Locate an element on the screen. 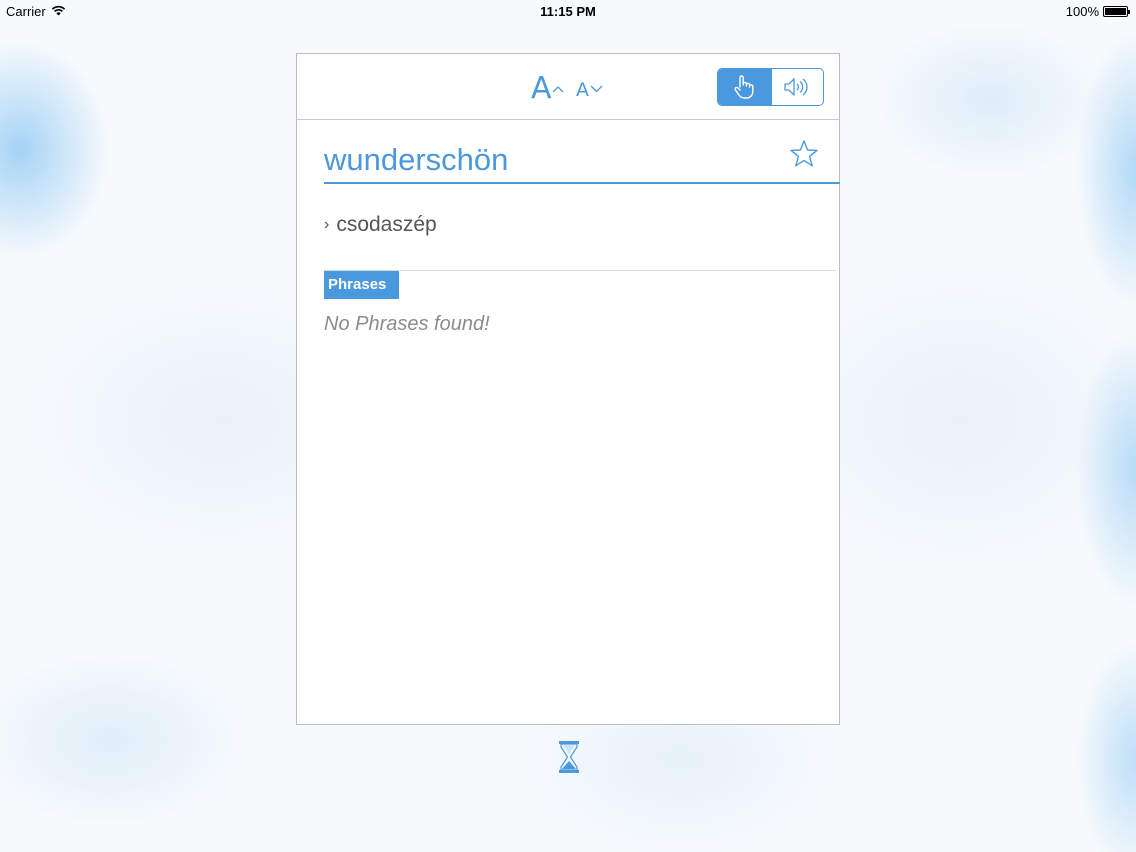 The width and height of the screenshot is (1136, 852). no-phrases-message: No Phrases found! is located at coordinates (407, 324).